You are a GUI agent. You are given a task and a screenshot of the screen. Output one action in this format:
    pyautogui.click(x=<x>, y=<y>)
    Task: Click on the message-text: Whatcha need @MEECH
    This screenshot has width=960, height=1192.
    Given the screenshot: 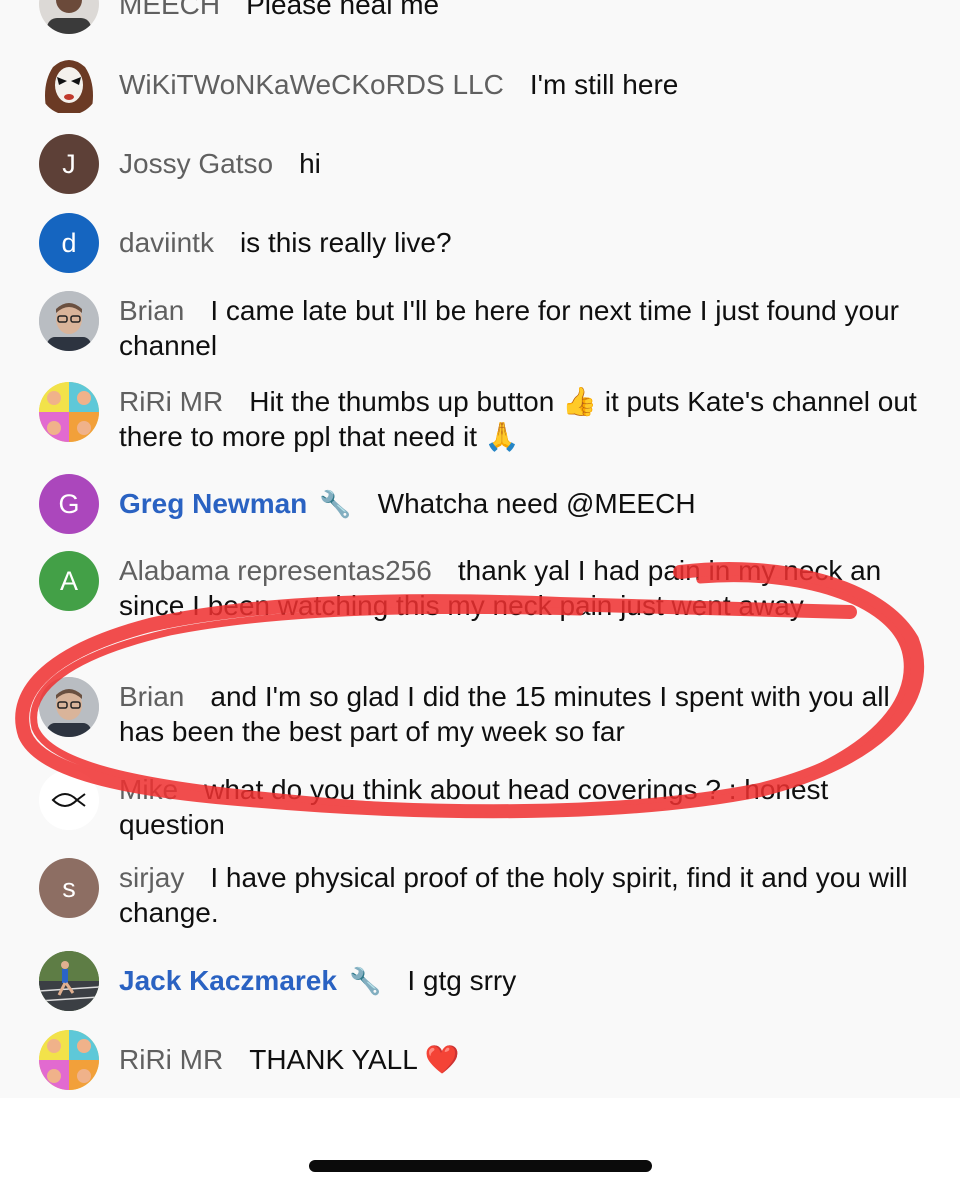 What is the action you would take?
    pyautogui.click(x=536, y=503)
    